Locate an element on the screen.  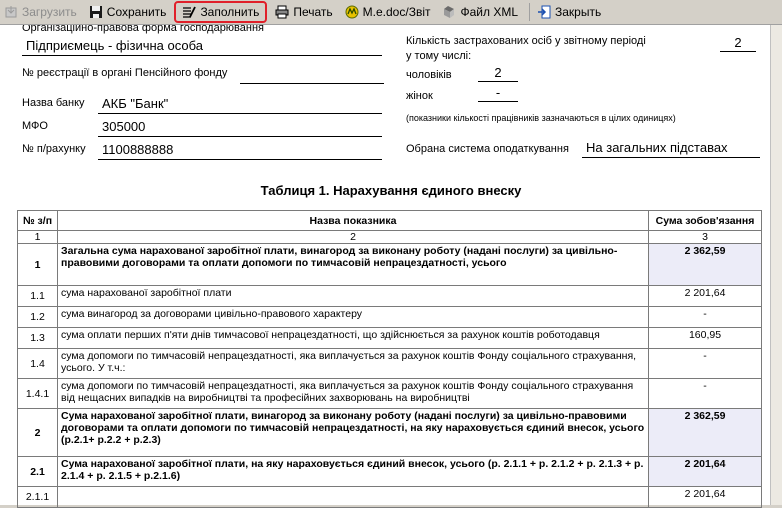
print-icon is located at coordinates (282, 12).